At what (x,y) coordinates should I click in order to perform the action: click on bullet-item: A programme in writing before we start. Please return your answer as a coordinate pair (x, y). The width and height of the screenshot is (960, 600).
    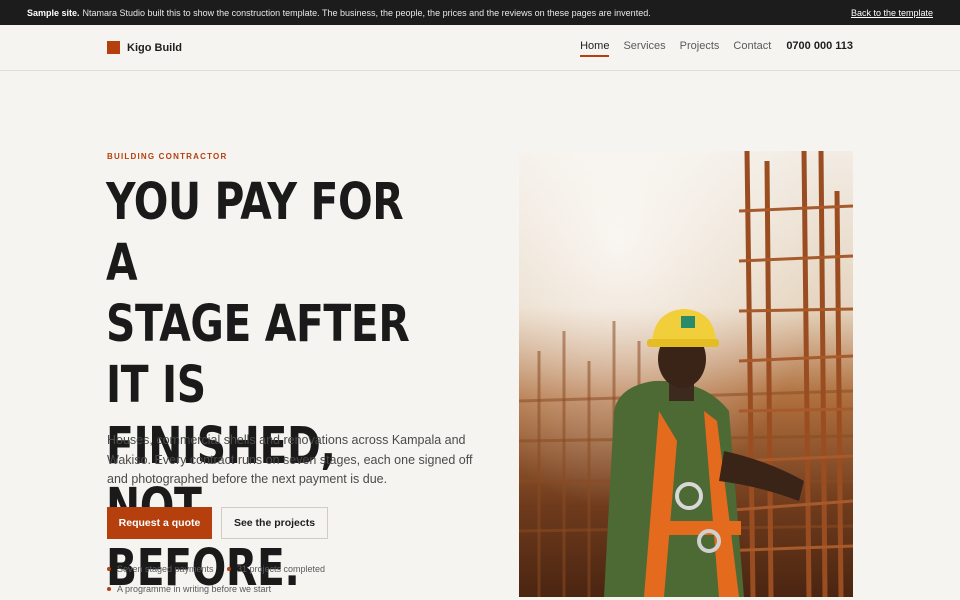
    Looking at the image, I should click on (189, 589).